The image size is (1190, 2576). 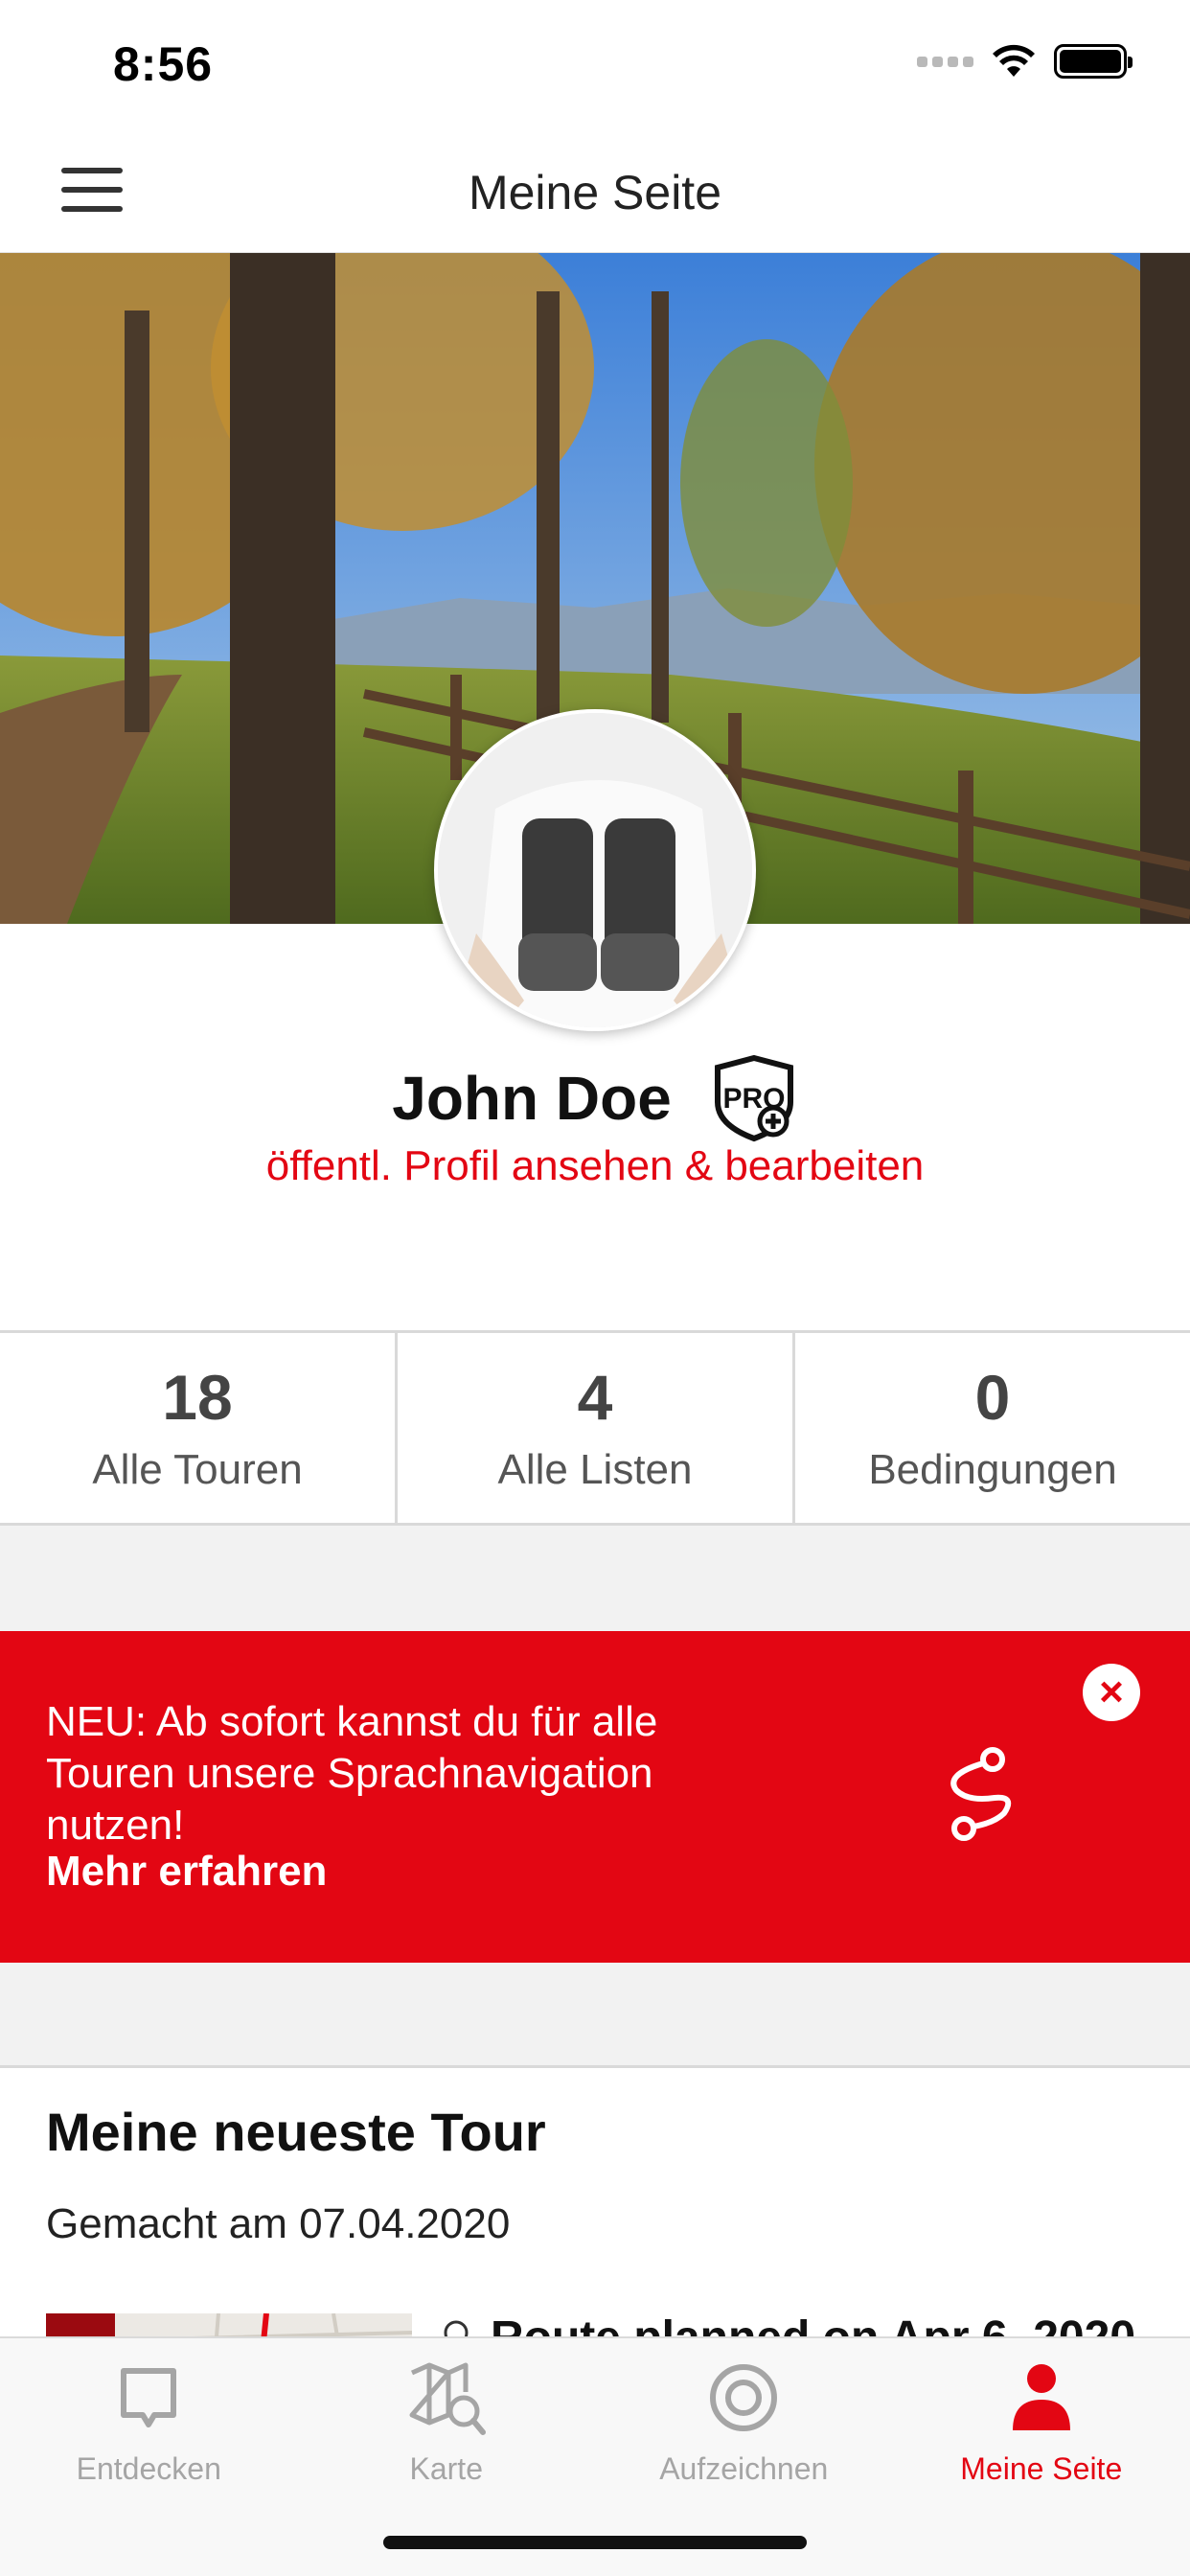 What do you see at coordinates (595, 1469) in the screenshot?
I see `stat-label: Alle Listen` at bounding box center [595, 1469].